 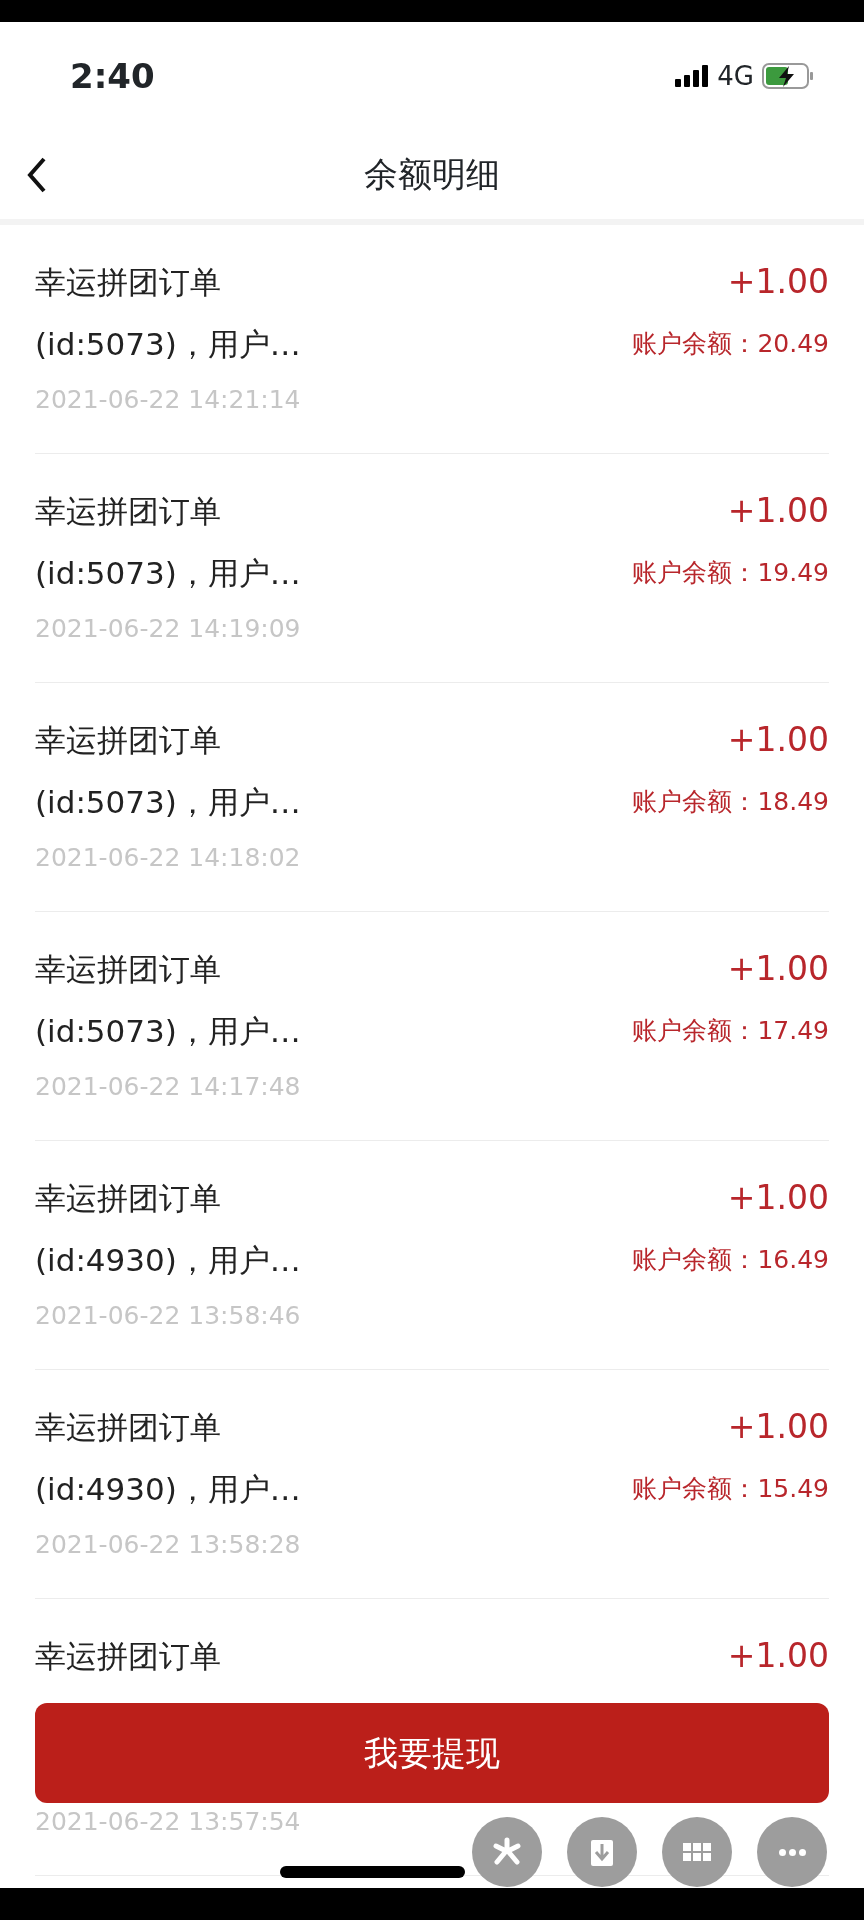 I want to click on more-icon, so click(x=792, y=1852).